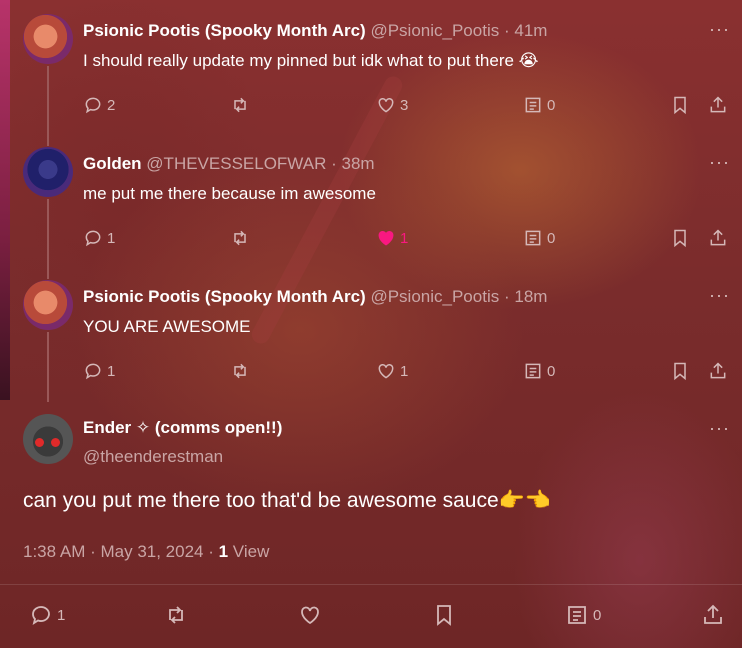 The image size is (742, 648). I want to click on action-bar: 2 3 0, so click(408, 105).